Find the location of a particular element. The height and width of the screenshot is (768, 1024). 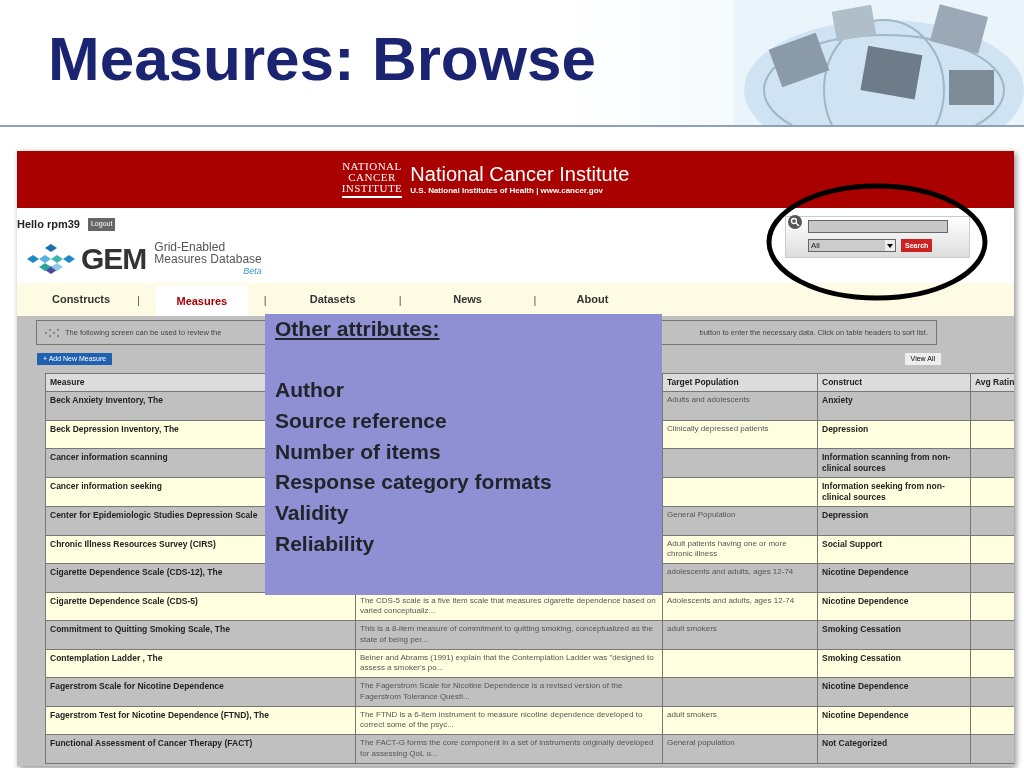

column-header: Construct is located at coordinates (842, 382).